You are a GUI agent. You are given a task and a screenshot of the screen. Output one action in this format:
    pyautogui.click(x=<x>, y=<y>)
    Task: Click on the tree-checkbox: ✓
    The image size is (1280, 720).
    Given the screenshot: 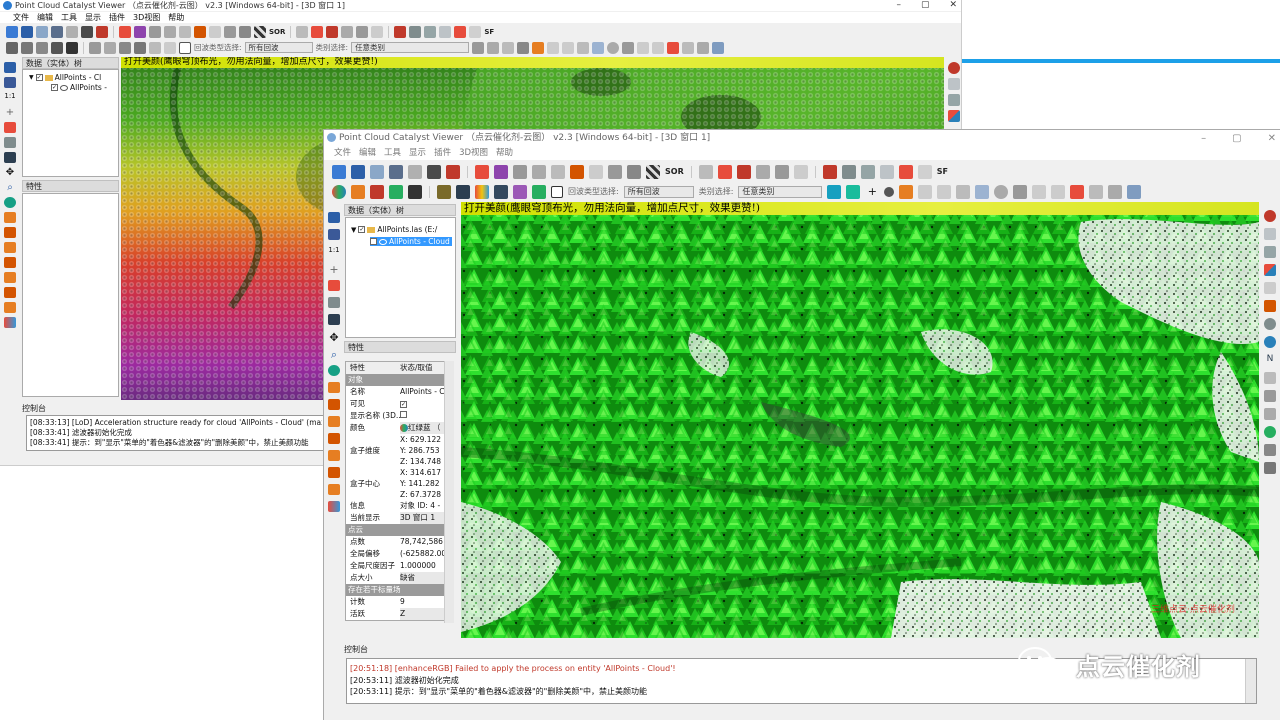 What is the action you would take?
    pyautogui.click(x=373, y=241)
    